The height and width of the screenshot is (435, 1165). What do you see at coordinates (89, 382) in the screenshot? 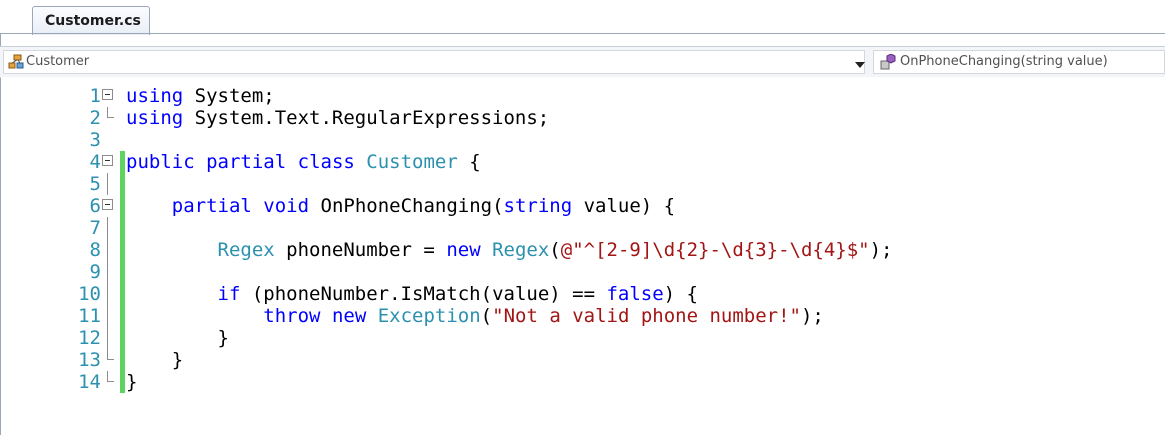
I see `line-number: 14` at bounding box center [89, 382].